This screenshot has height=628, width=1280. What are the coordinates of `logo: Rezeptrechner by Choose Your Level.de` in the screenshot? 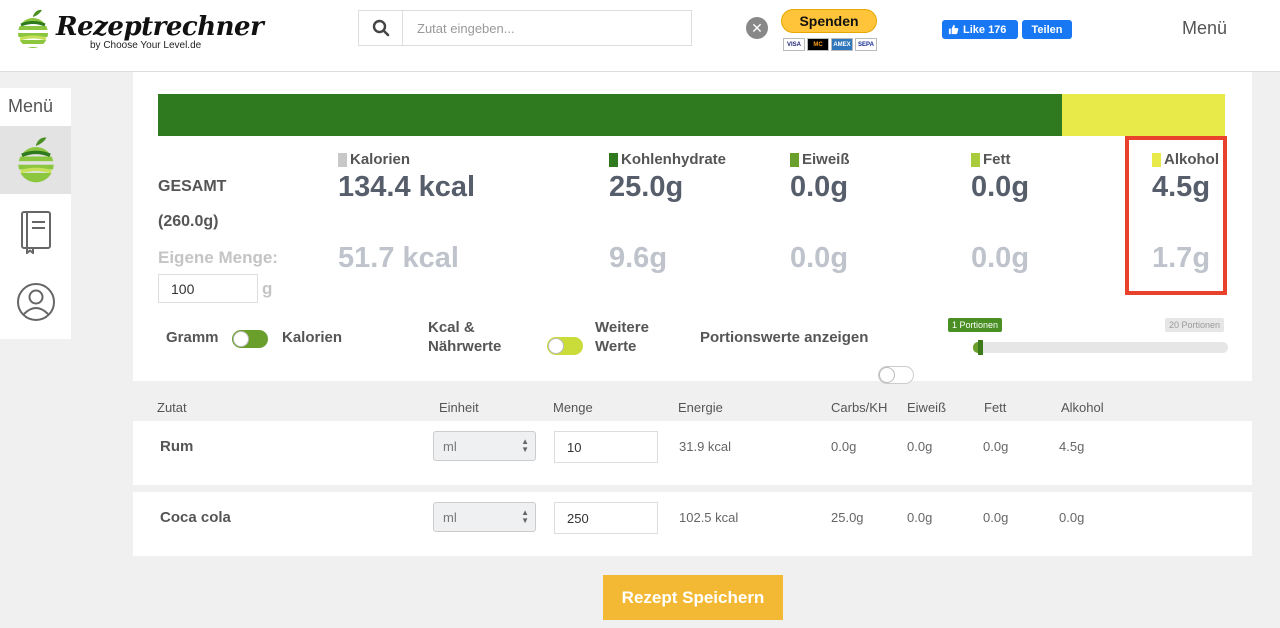 It's located at (140, 32).